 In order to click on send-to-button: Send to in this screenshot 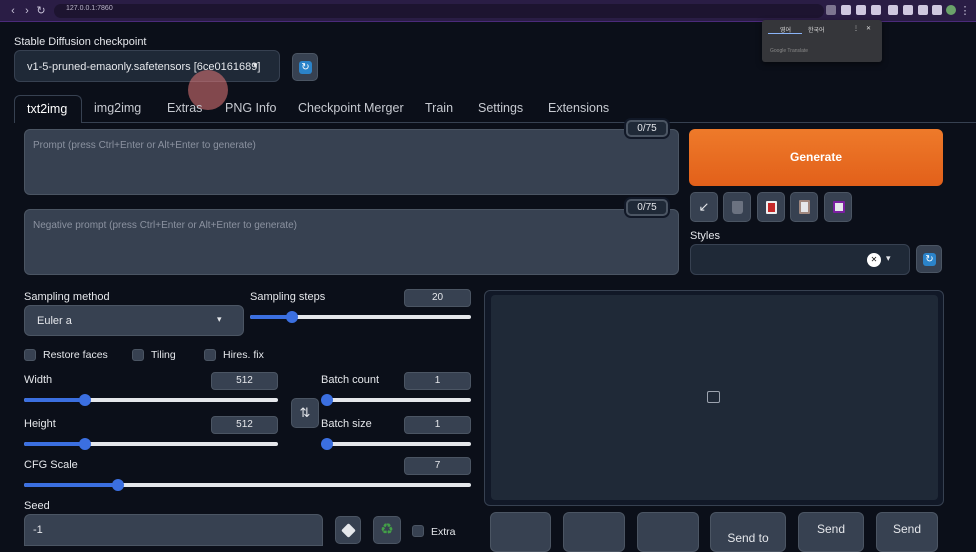, I will do `click(748, 532)`.